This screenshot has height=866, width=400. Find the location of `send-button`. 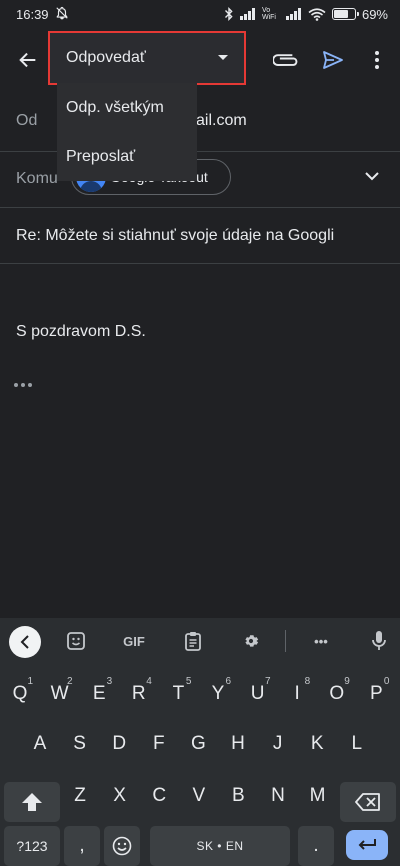

send-button is located at coordinates (333, 60).